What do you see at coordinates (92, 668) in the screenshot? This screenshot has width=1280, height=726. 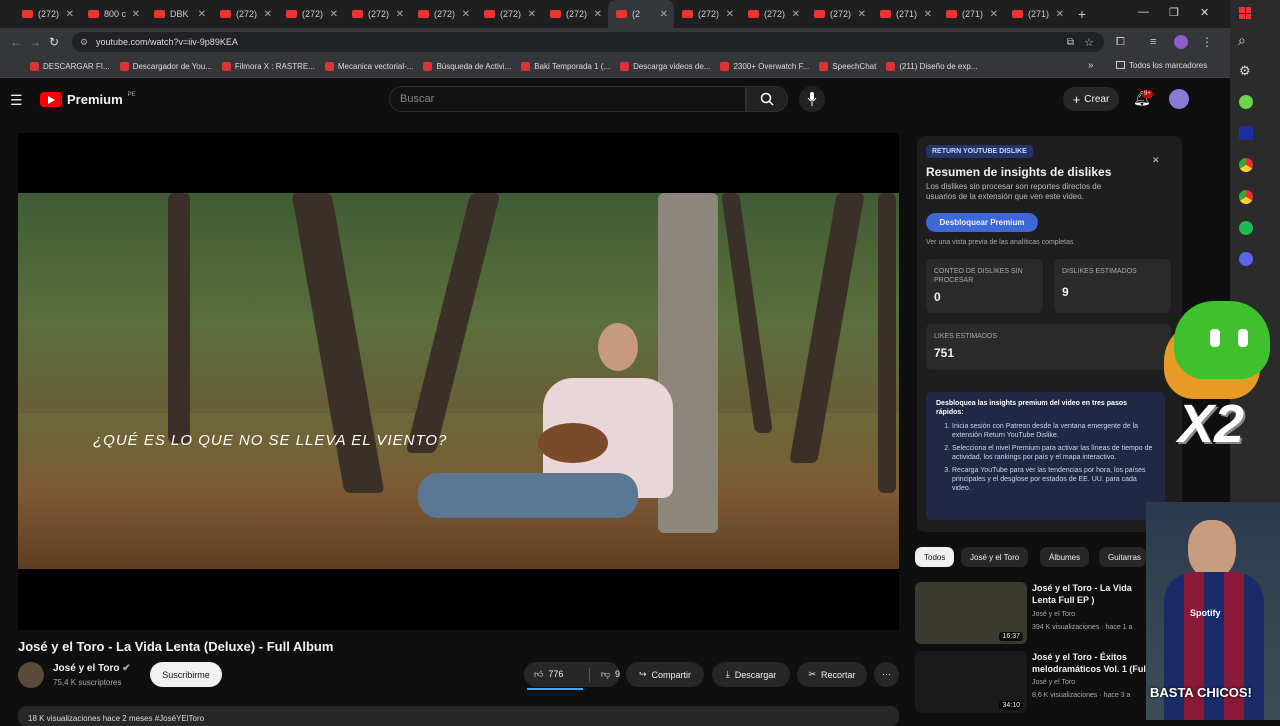 I see `channel-name: José y el Toro ✔` at bounding box center [92, 668].